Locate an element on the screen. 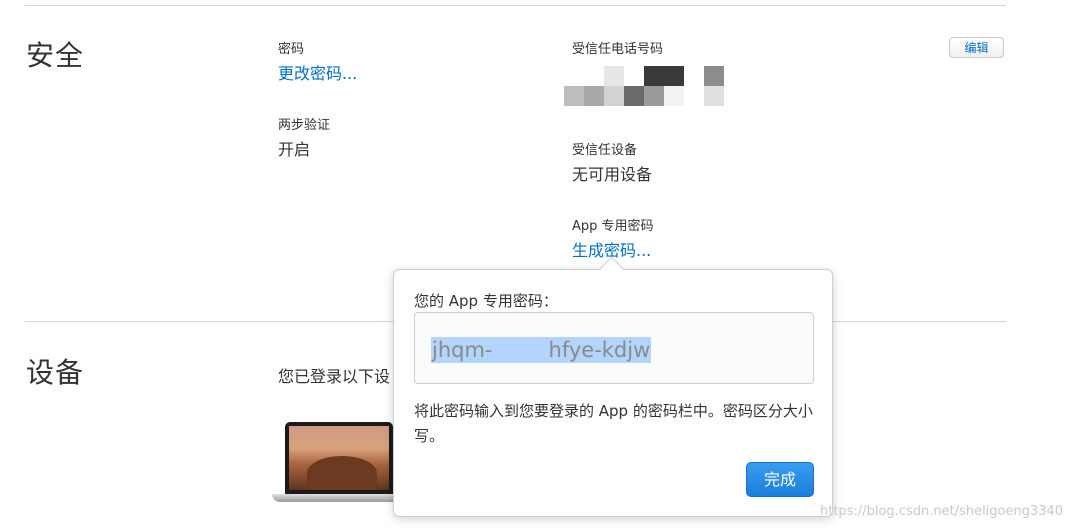  wallpaper-dune is located at coordinates (342, 473).